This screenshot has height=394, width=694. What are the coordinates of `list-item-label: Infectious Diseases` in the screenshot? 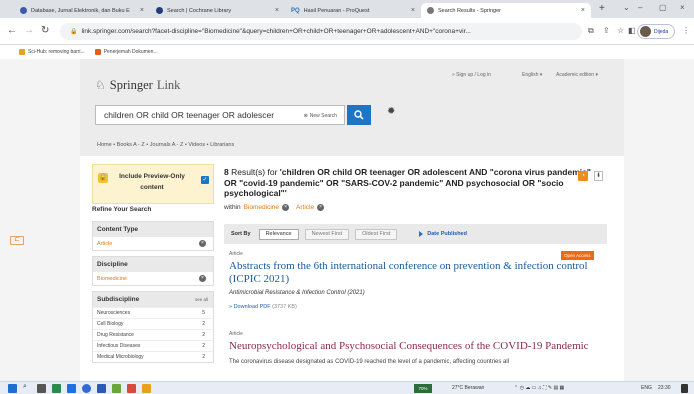 It's located at (119, 346).